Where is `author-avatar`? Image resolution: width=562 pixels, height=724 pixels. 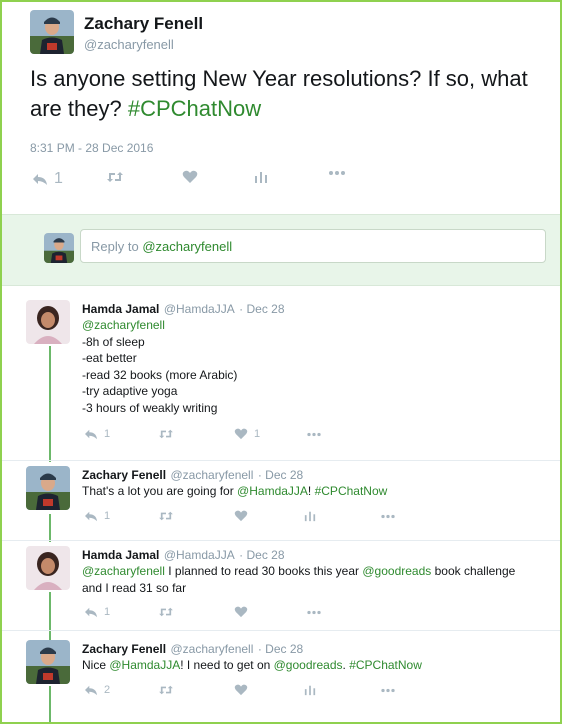
author-avatar is located at coordinates (52, 32).